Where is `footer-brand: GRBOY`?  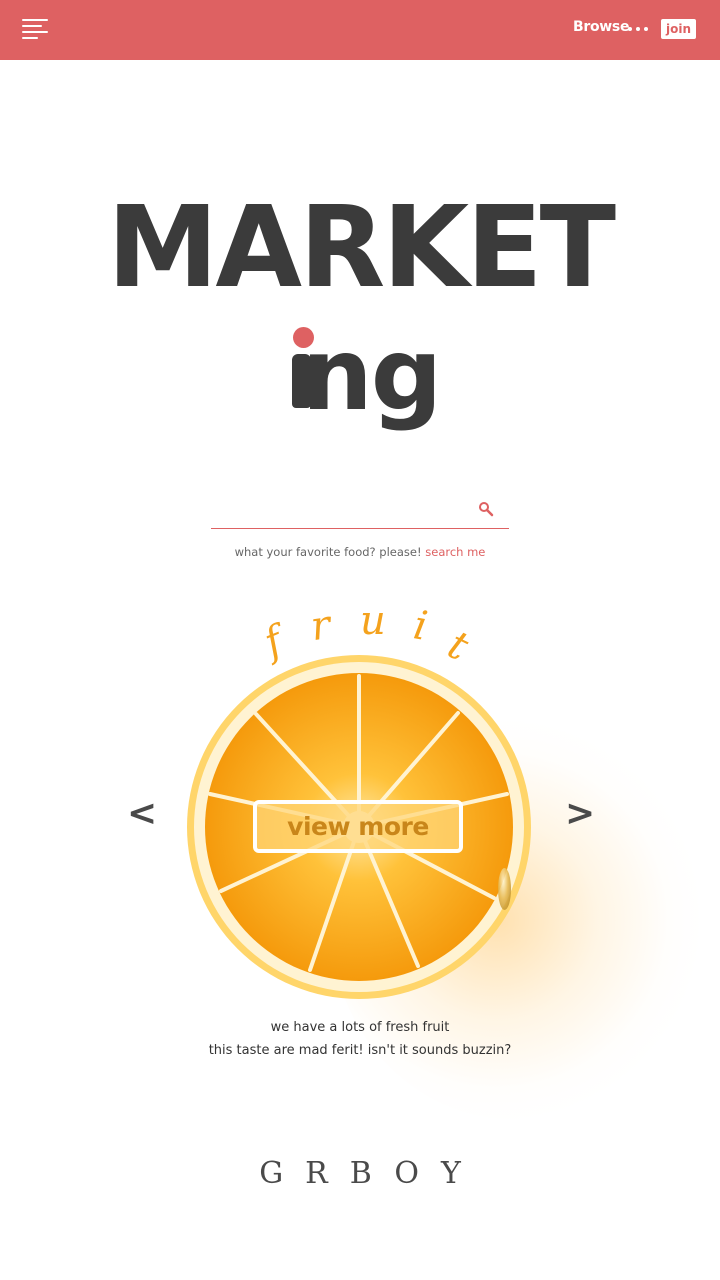
footer-brand: GRBOY is located at coordinates (371, 1173).